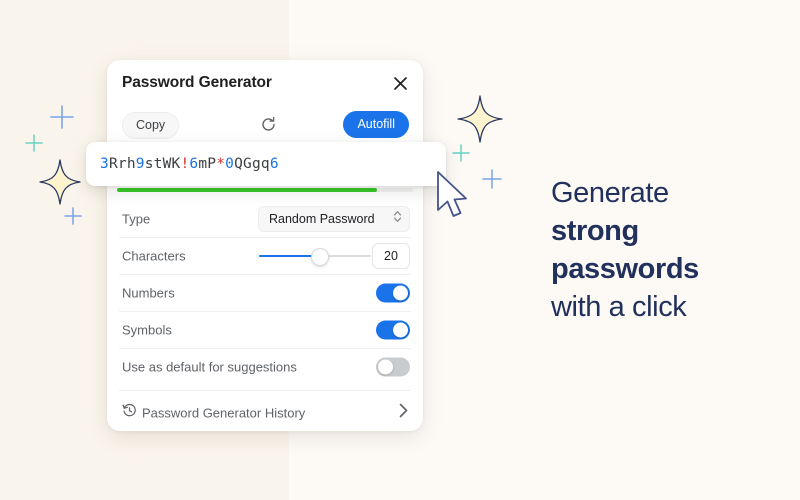  Describe the element at coordinates (203, 164) in the screenshot. I see `password-char-letter: m` at that location.